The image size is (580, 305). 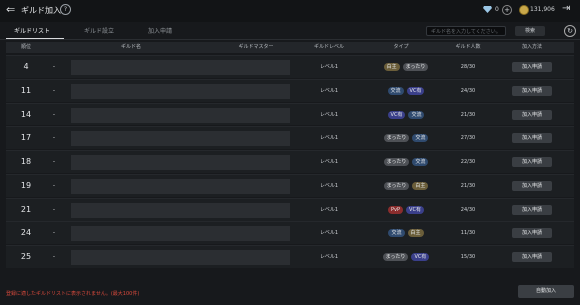 I want to click on rank-value: 4, so click(x=26, y=66).